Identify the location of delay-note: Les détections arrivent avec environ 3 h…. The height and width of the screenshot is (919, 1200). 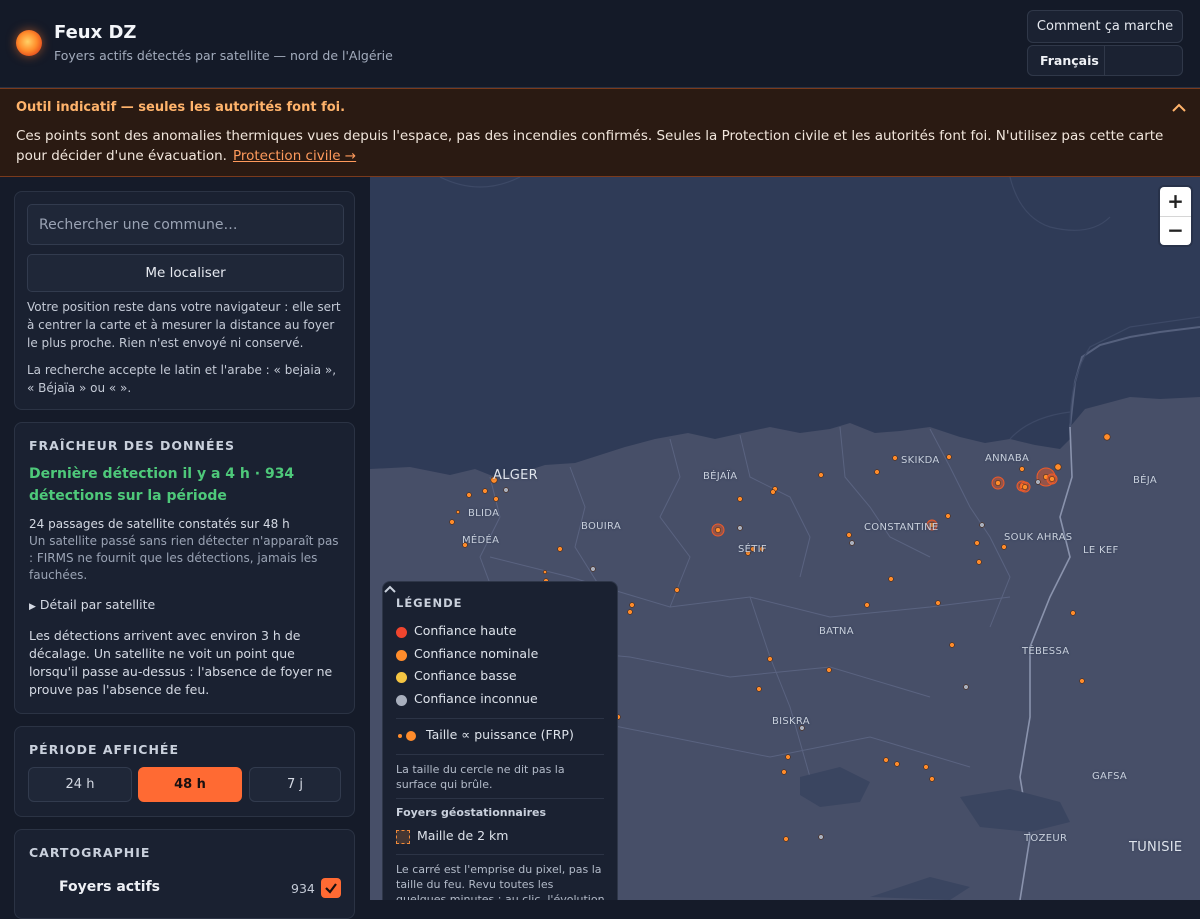
(181, 662).